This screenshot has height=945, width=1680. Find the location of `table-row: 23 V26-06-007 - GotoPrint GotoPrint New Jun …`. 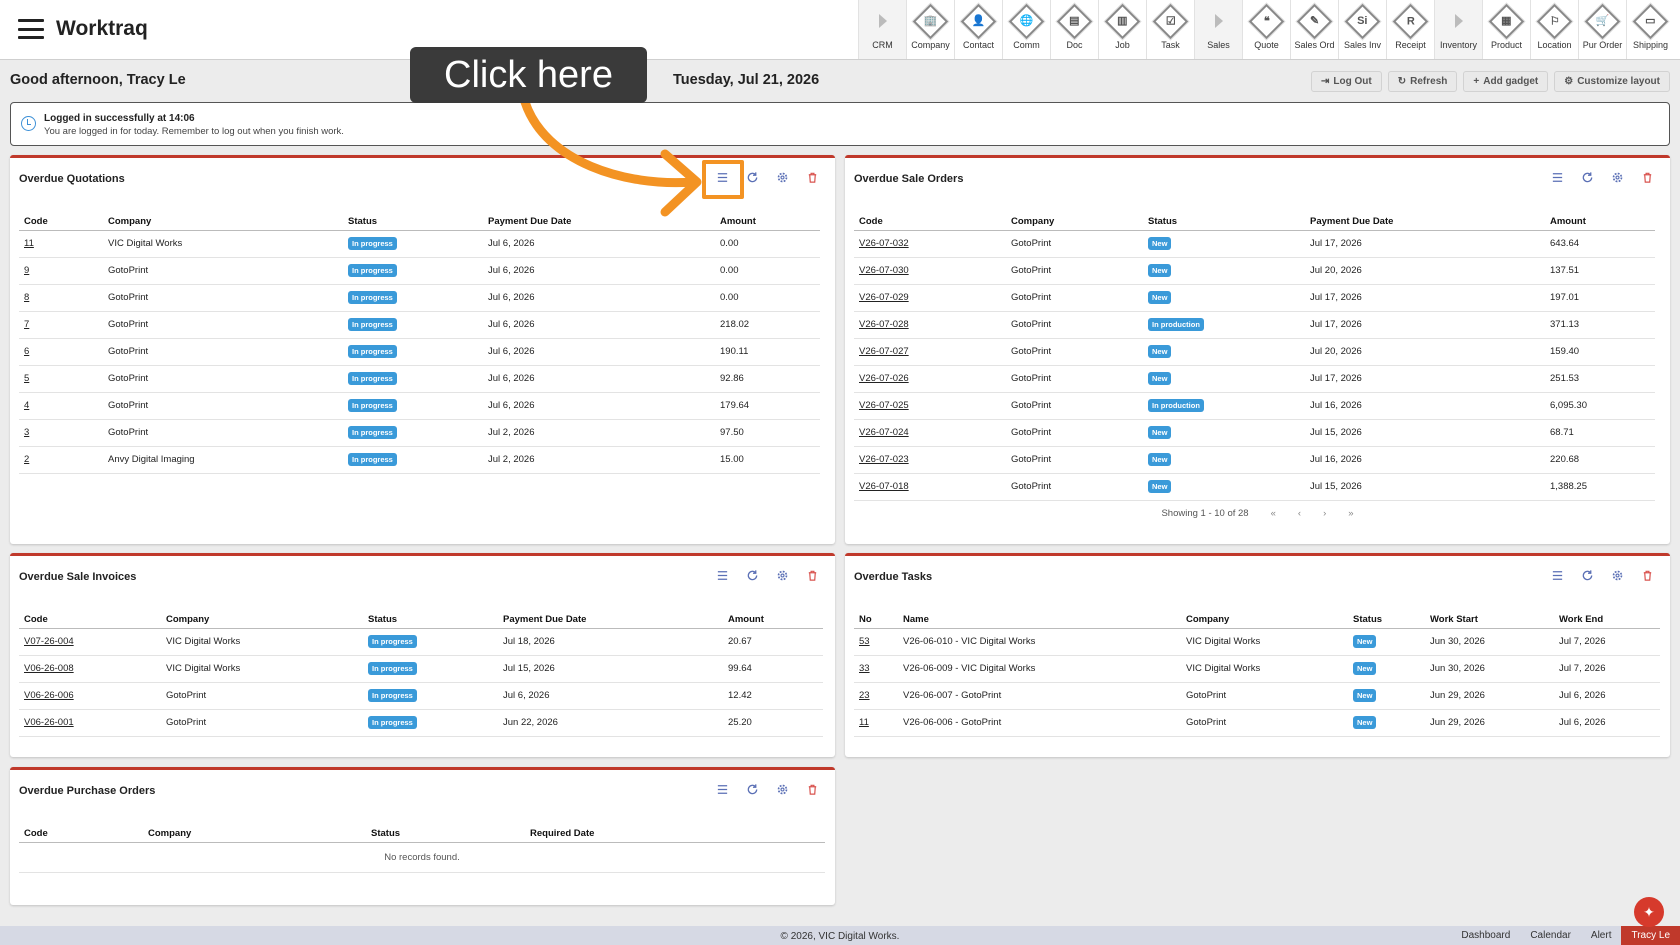

table-row: 23 V26-06-007 - GotoPrint GotoPrint New Jun … is located at coordinates (1257, 696).